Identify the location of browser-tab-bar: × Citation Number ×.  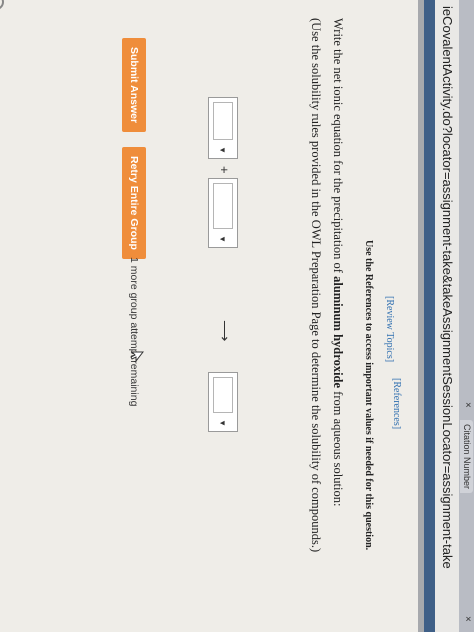
(466, 316).